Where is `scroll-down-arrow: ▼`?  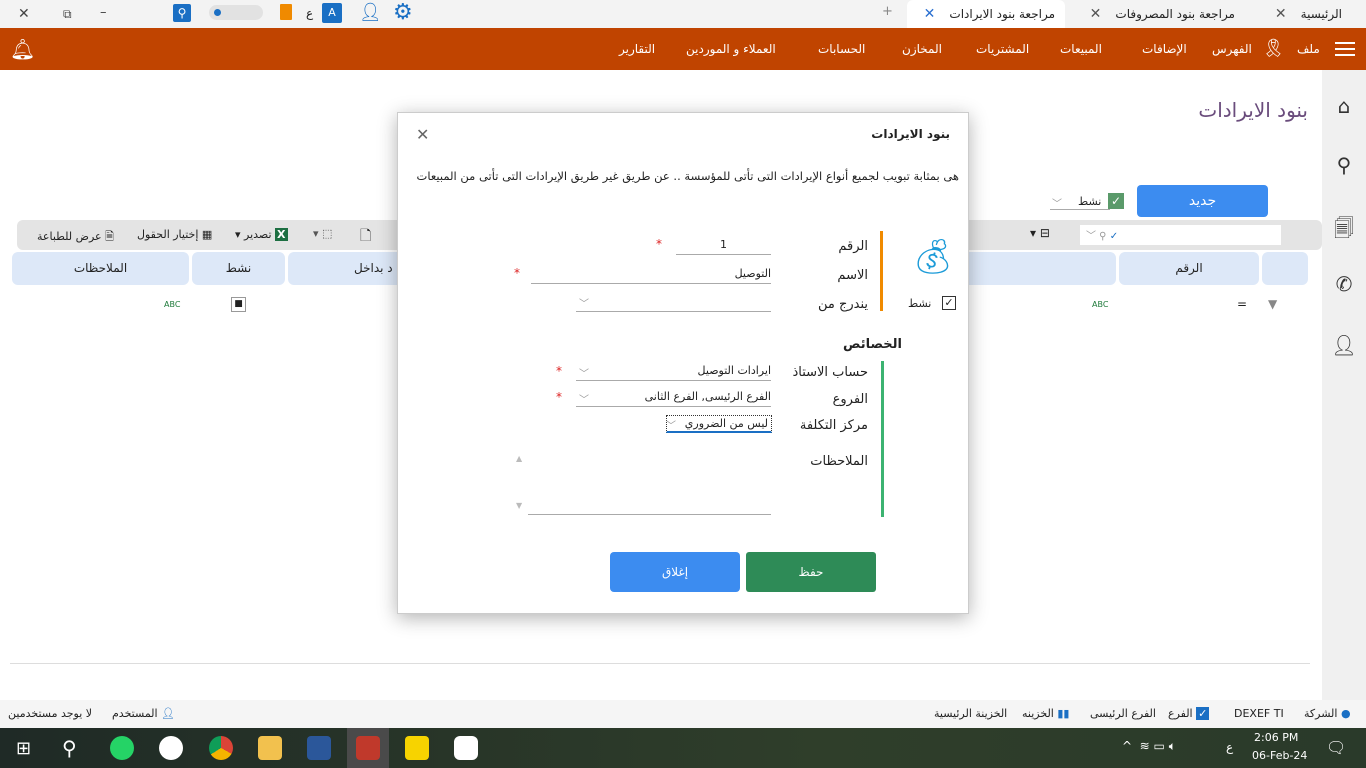 scroll-down-arrow: ▼ is located at coordinates (519, 505).